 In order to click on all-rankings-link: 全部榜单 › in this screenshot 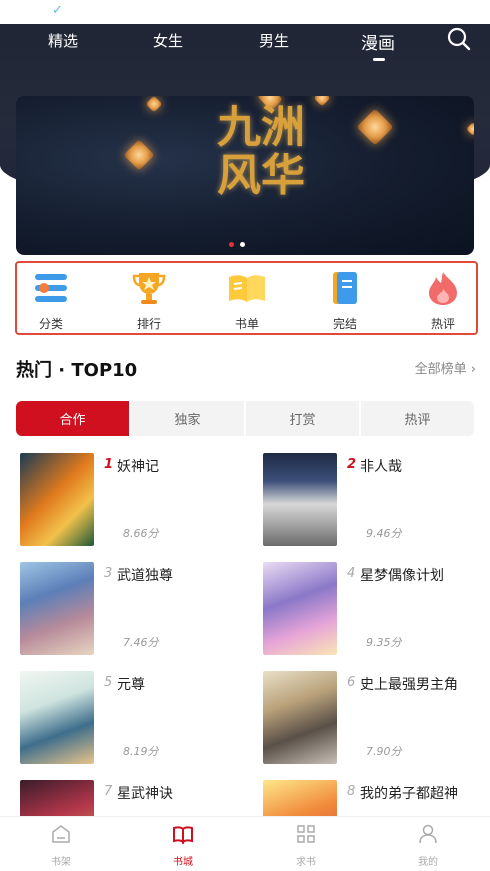, I will do `click(445, 367)`.